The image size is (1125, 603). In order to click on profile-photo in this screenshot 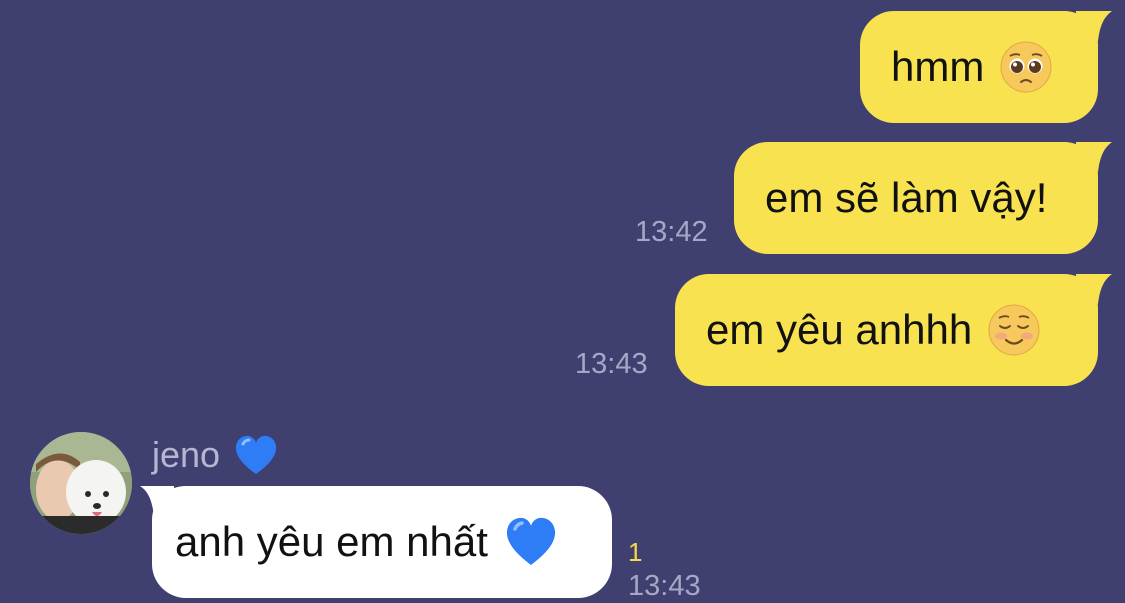, I will do `click(81, 483)`.